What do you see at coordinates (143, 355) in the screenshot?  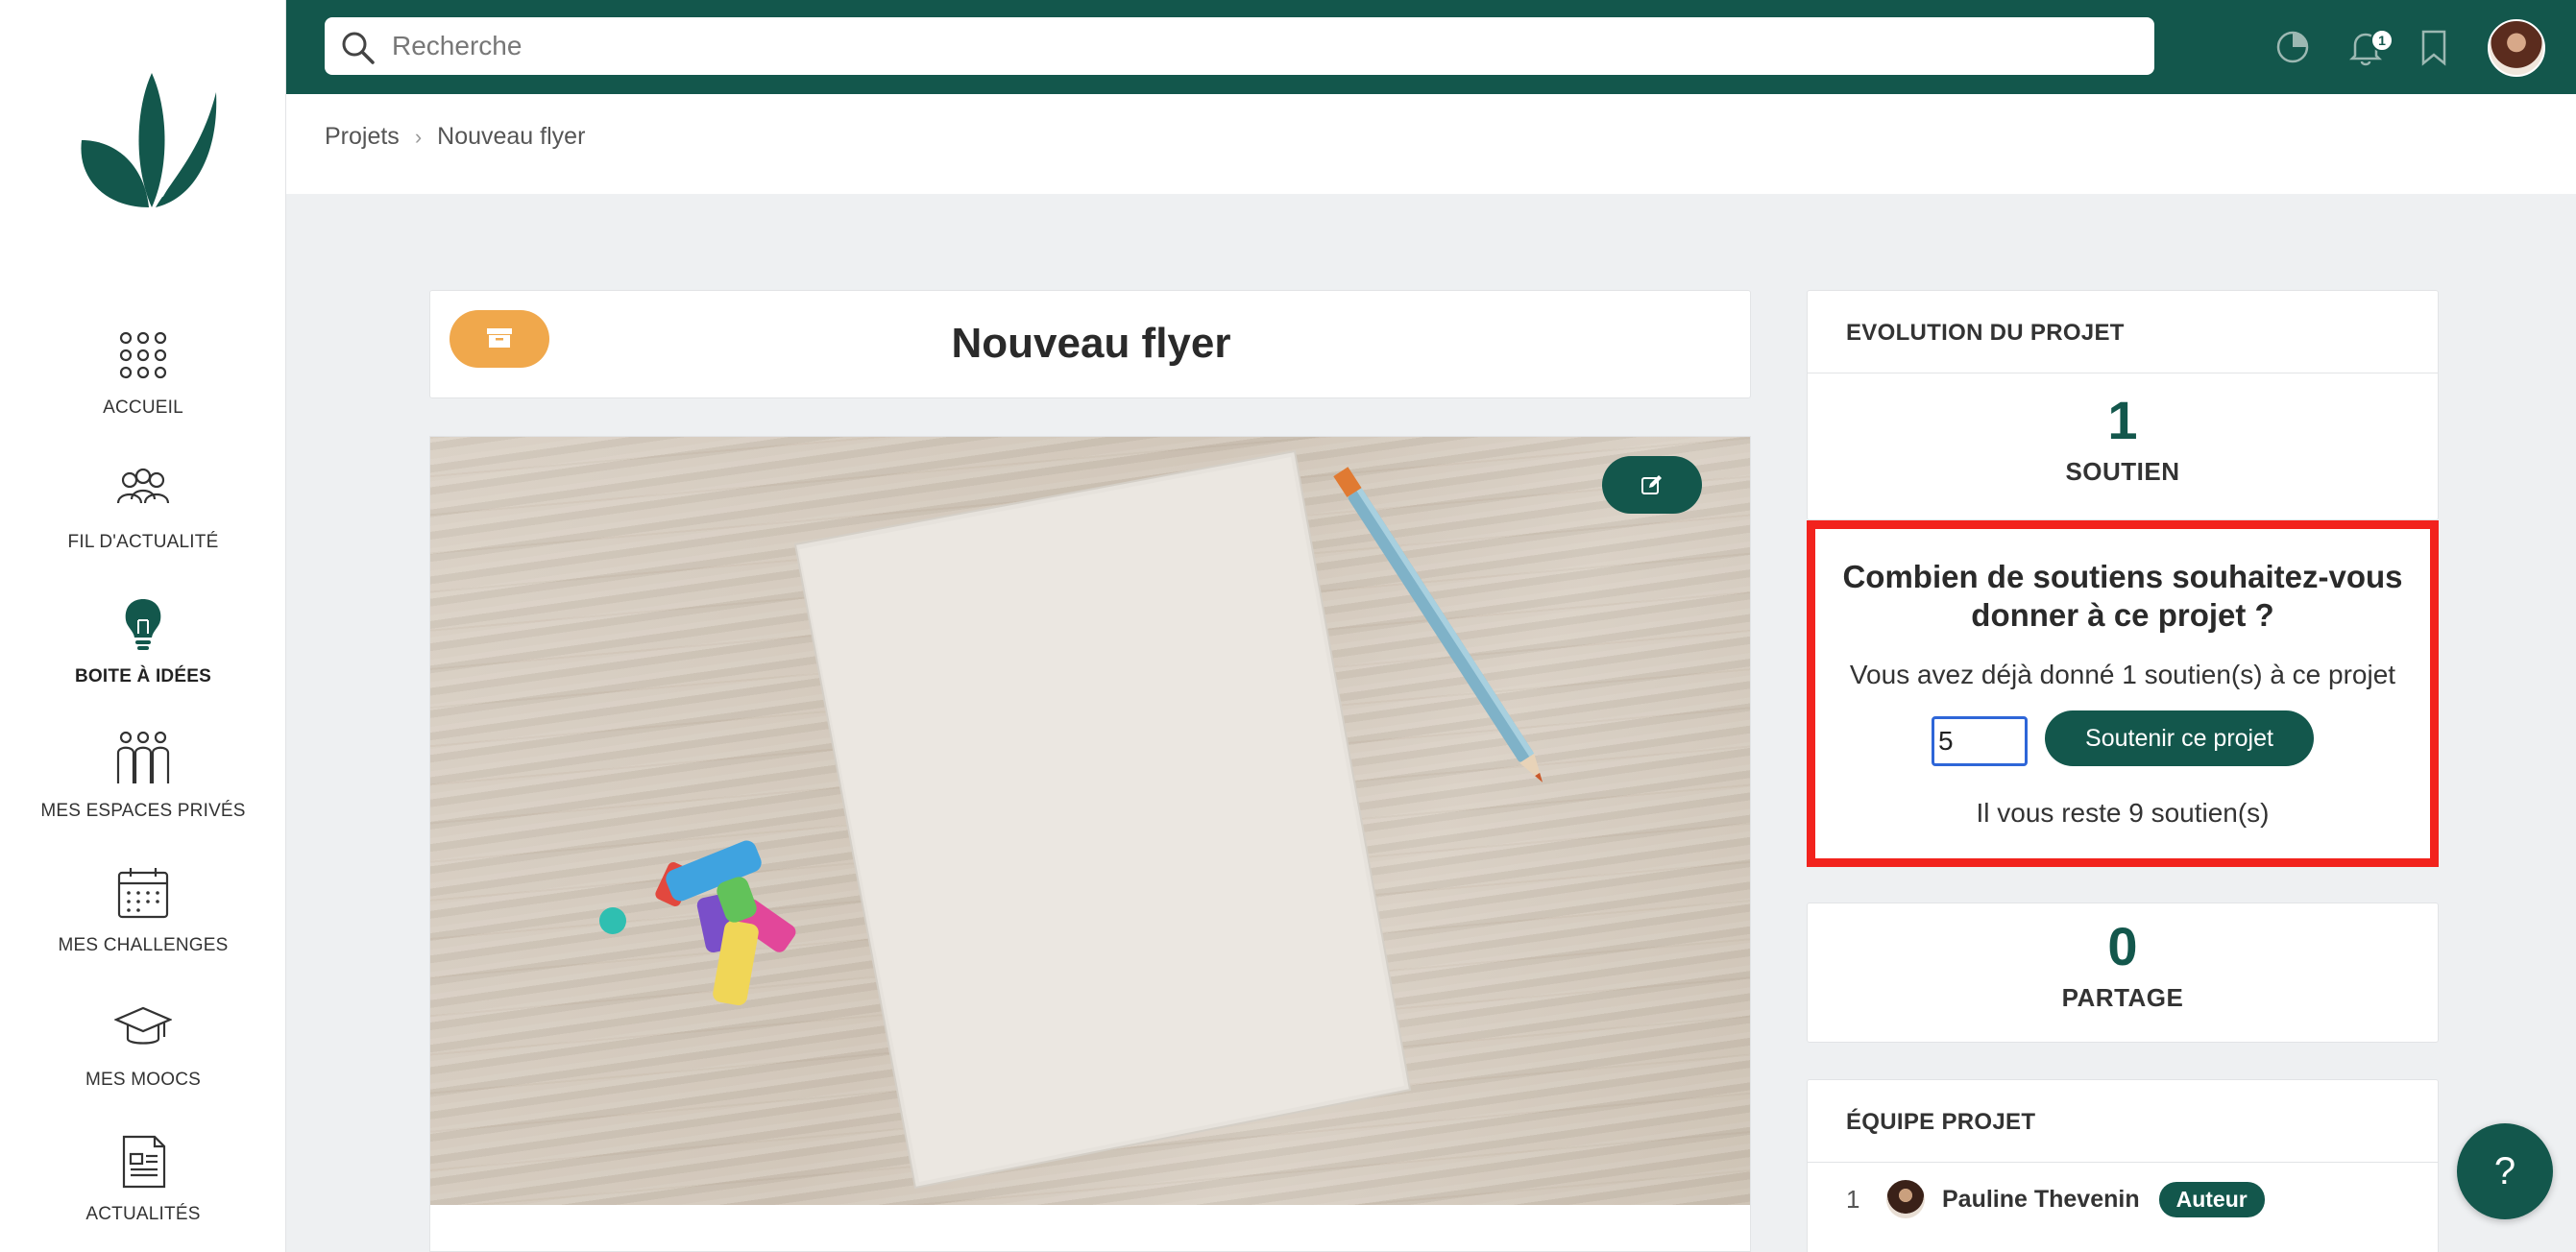 I see `grid-dots-icon` at bounding box center [143, 355].